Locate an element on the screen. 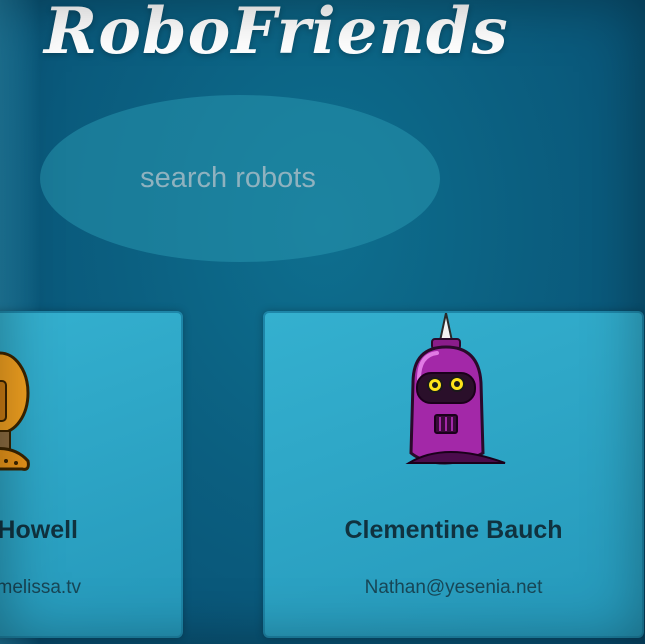 The width and height of the screenshot is (645, 644). card-name: Howell is located at coordinates (39, 530).